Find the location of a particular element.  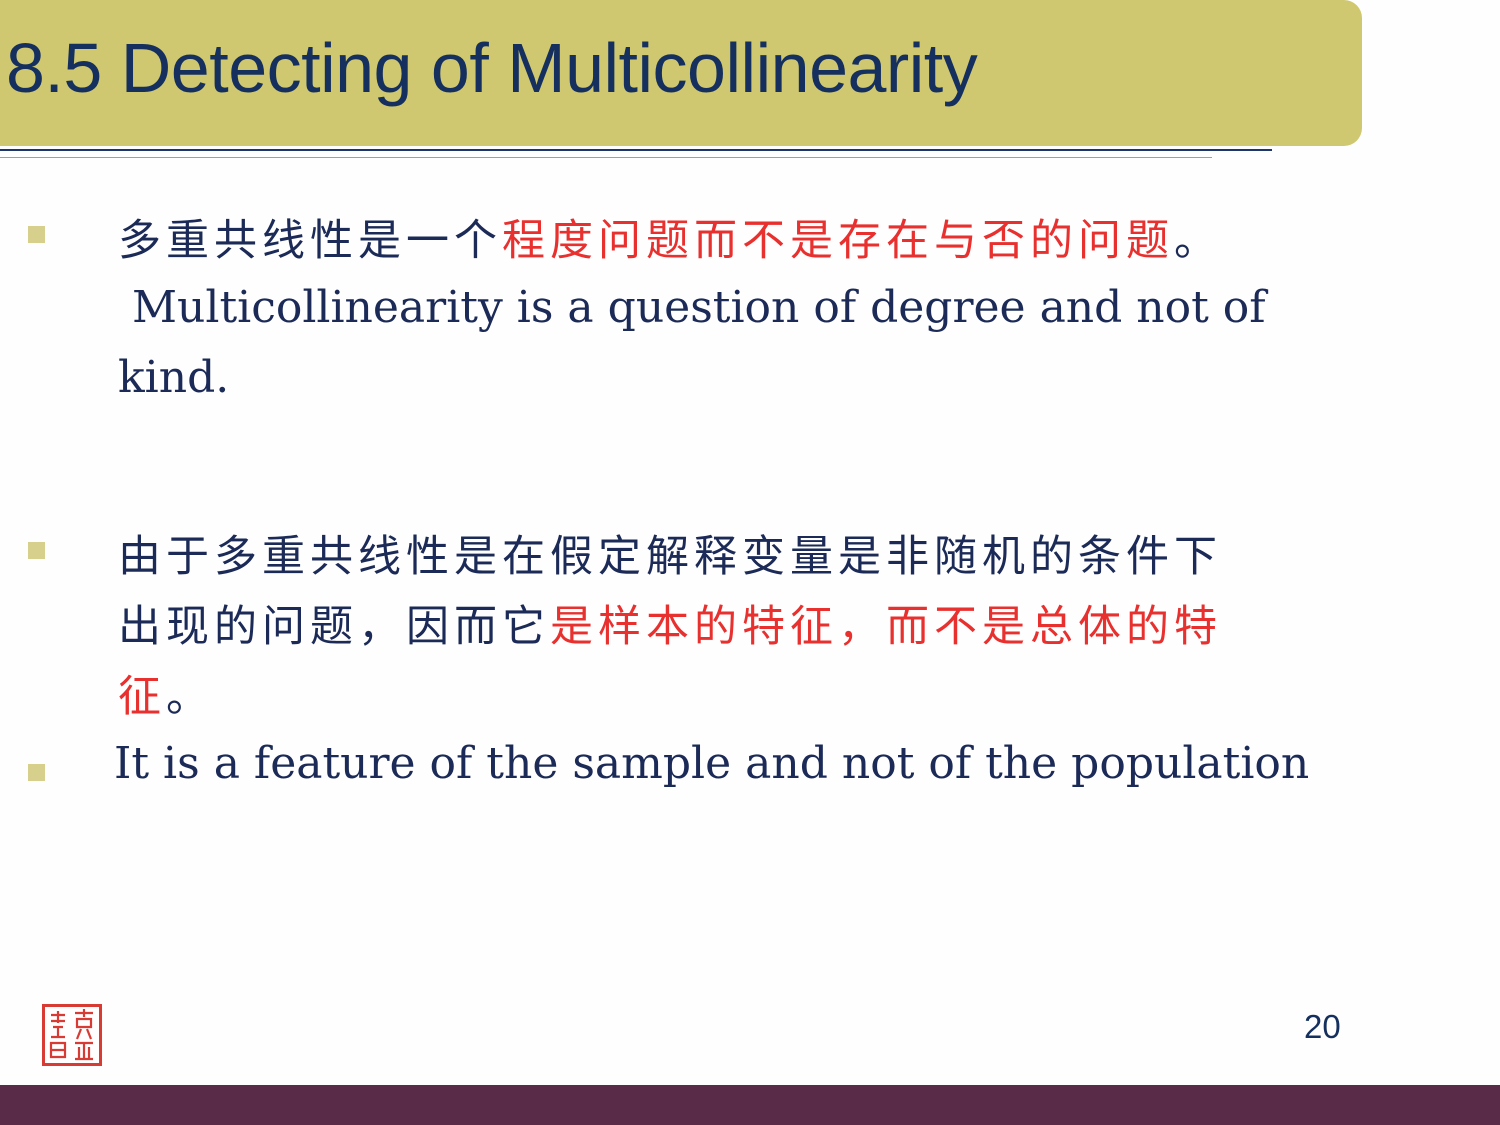

title-underline is located at coordinates (636, 150).